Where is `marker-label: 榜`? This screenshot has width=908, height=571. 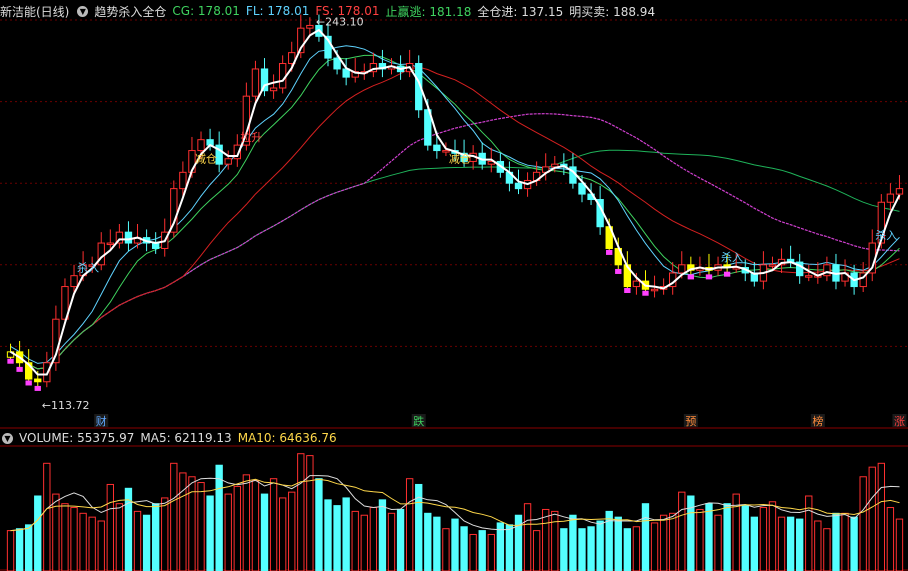 marker-label: 榜 is located at coordinates (817, 421).